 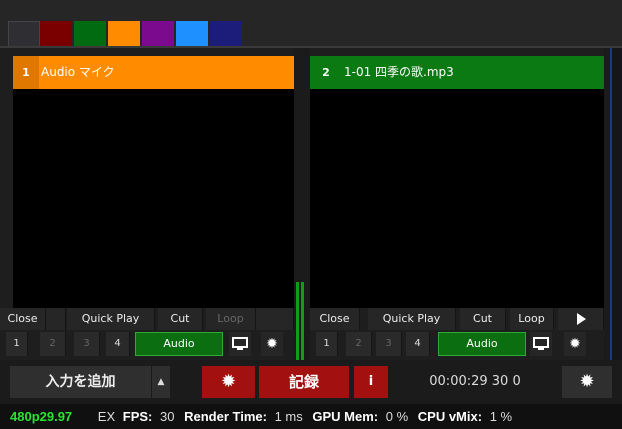 I want to click on main-toolbar: 入力を追加 ▲ ✹ 記録 i 00:00:29 30 0 ✹, so click(x=311, y=381).